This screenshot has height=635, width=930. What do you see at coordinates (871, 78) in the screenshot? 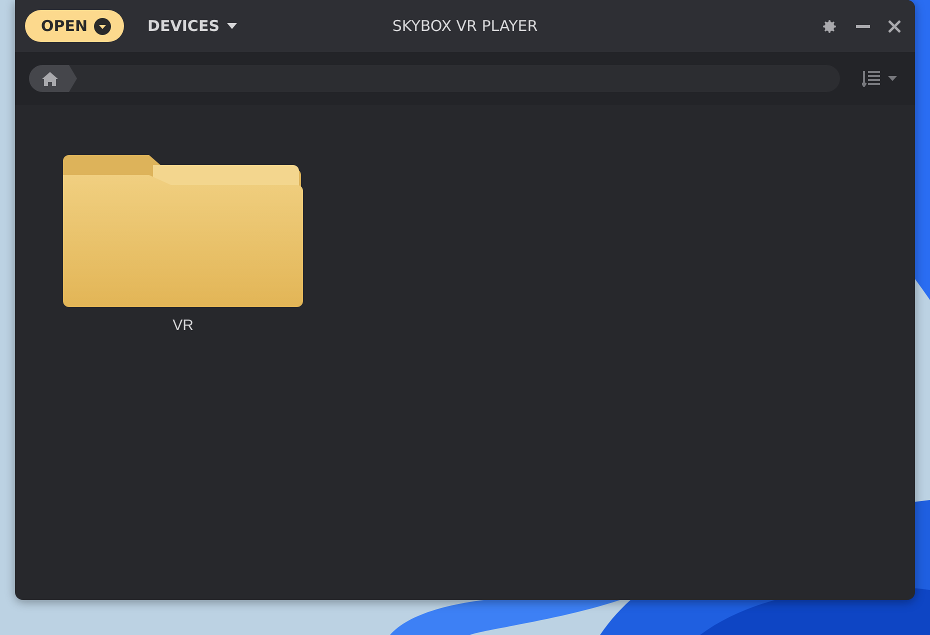
I see `sort-list-icon` at bounding box center [871, 78].